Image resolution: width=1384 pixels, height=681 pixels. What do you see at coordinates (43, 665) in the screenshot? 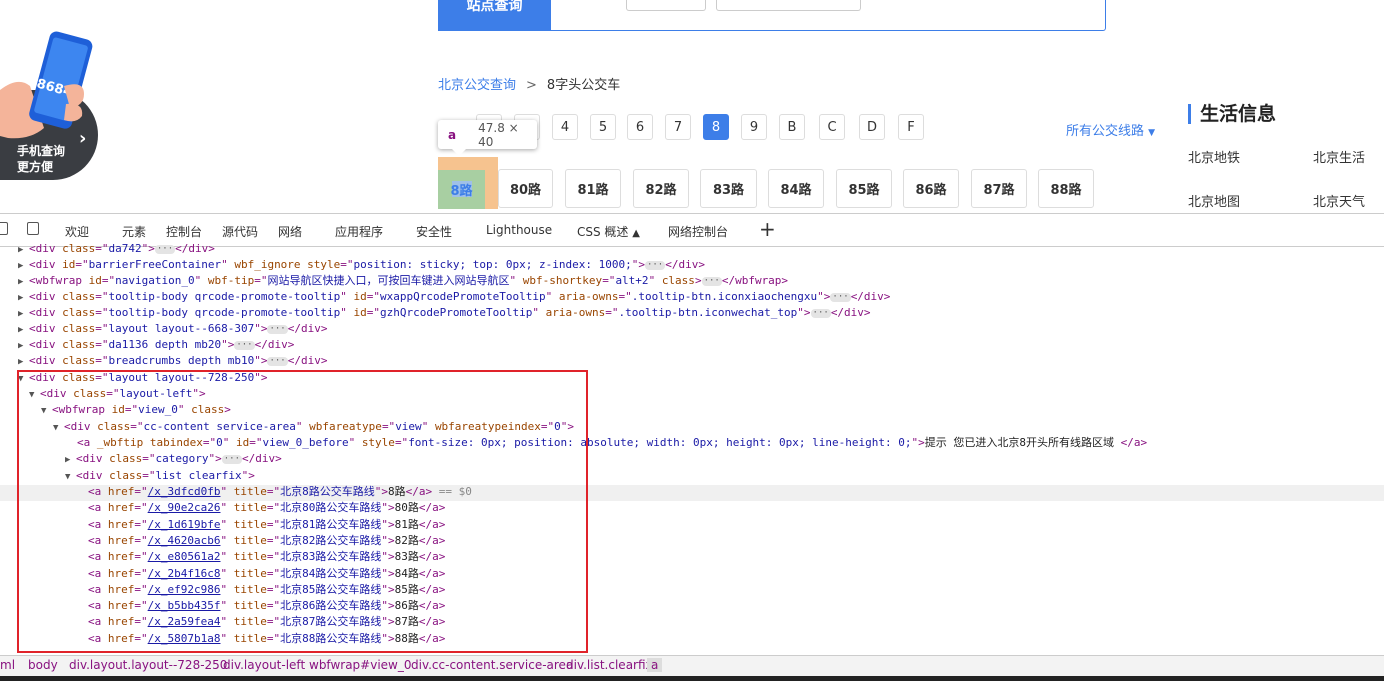
I see `dom-breadcrumb: body` at bounding box center [43, 665].